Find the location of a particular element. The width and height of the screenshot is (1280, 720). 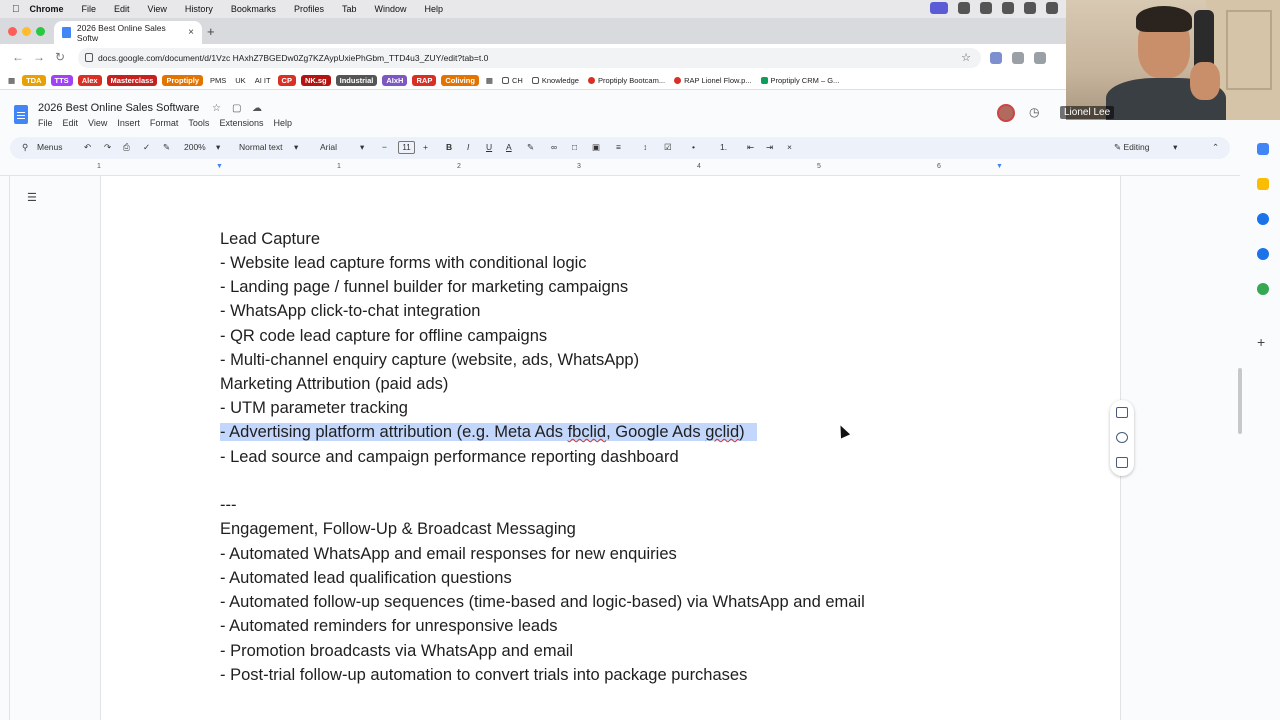

bookmark-star-icon: ☆ is located at coordinates (966, 57).